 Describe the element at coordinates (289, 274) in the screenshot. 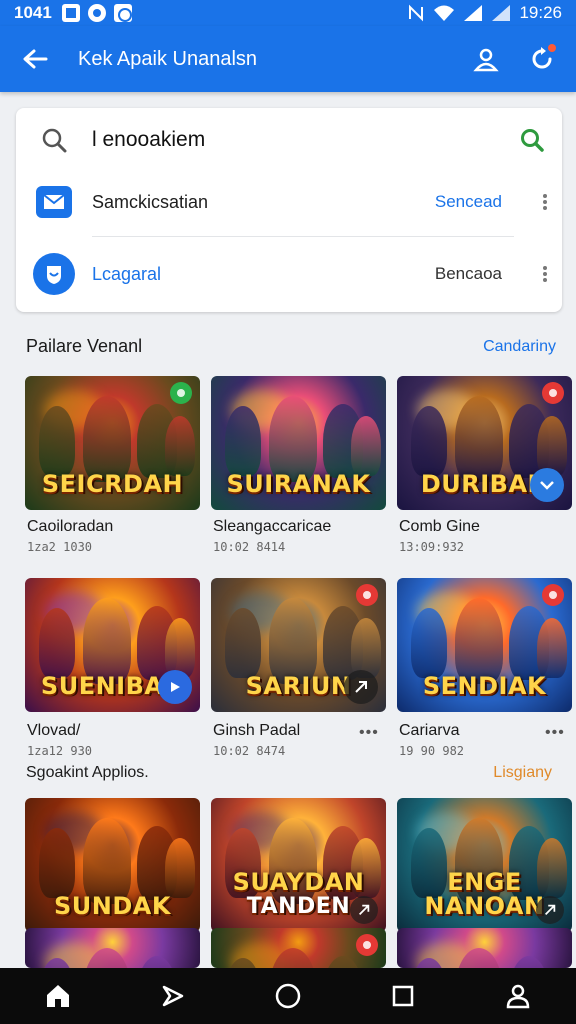

I see `option-row-2: Lcagaral Bencaoa` at that location.